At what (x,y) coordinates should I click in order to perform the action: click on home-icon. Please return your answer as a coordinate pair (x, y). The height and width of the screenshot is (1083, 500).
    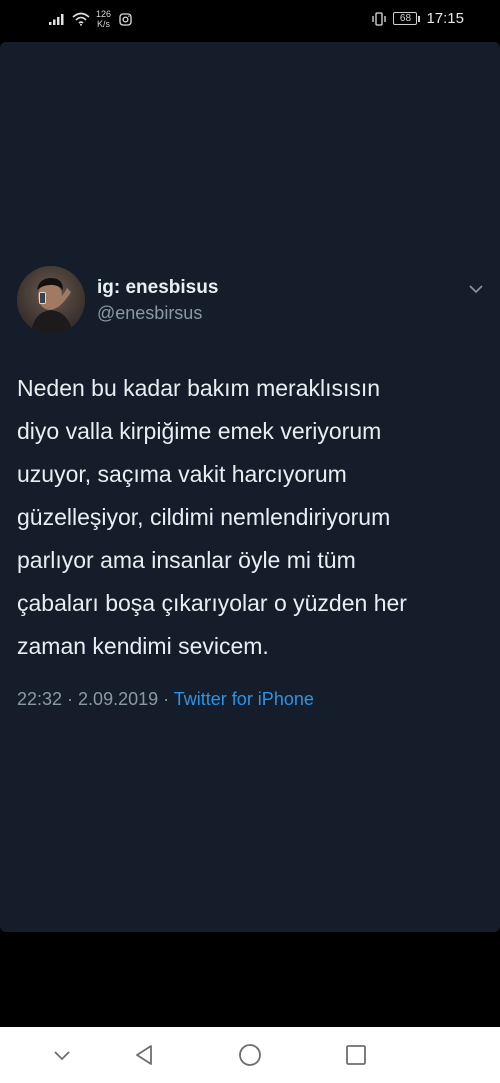
    Looking at the image, I should click on (250, 1055).